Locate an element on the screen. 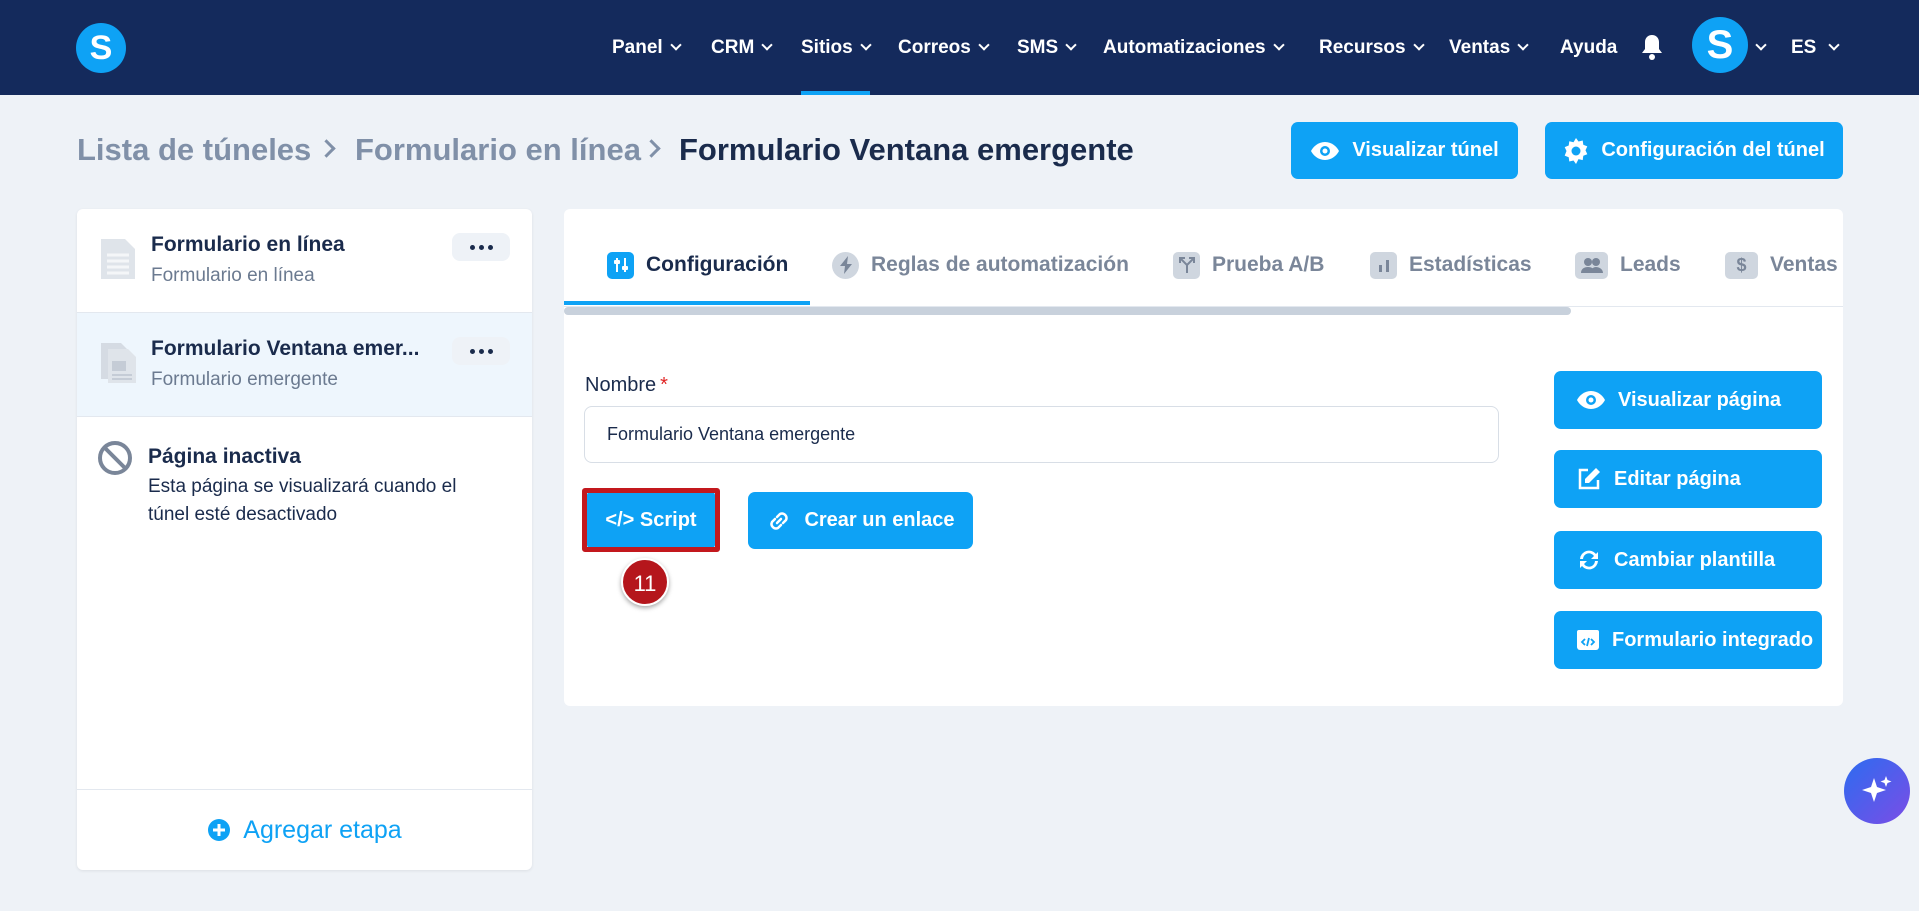 The width and height of the screenshot is (1919, 911). avatar: S is located at coordinates (1720, 45).